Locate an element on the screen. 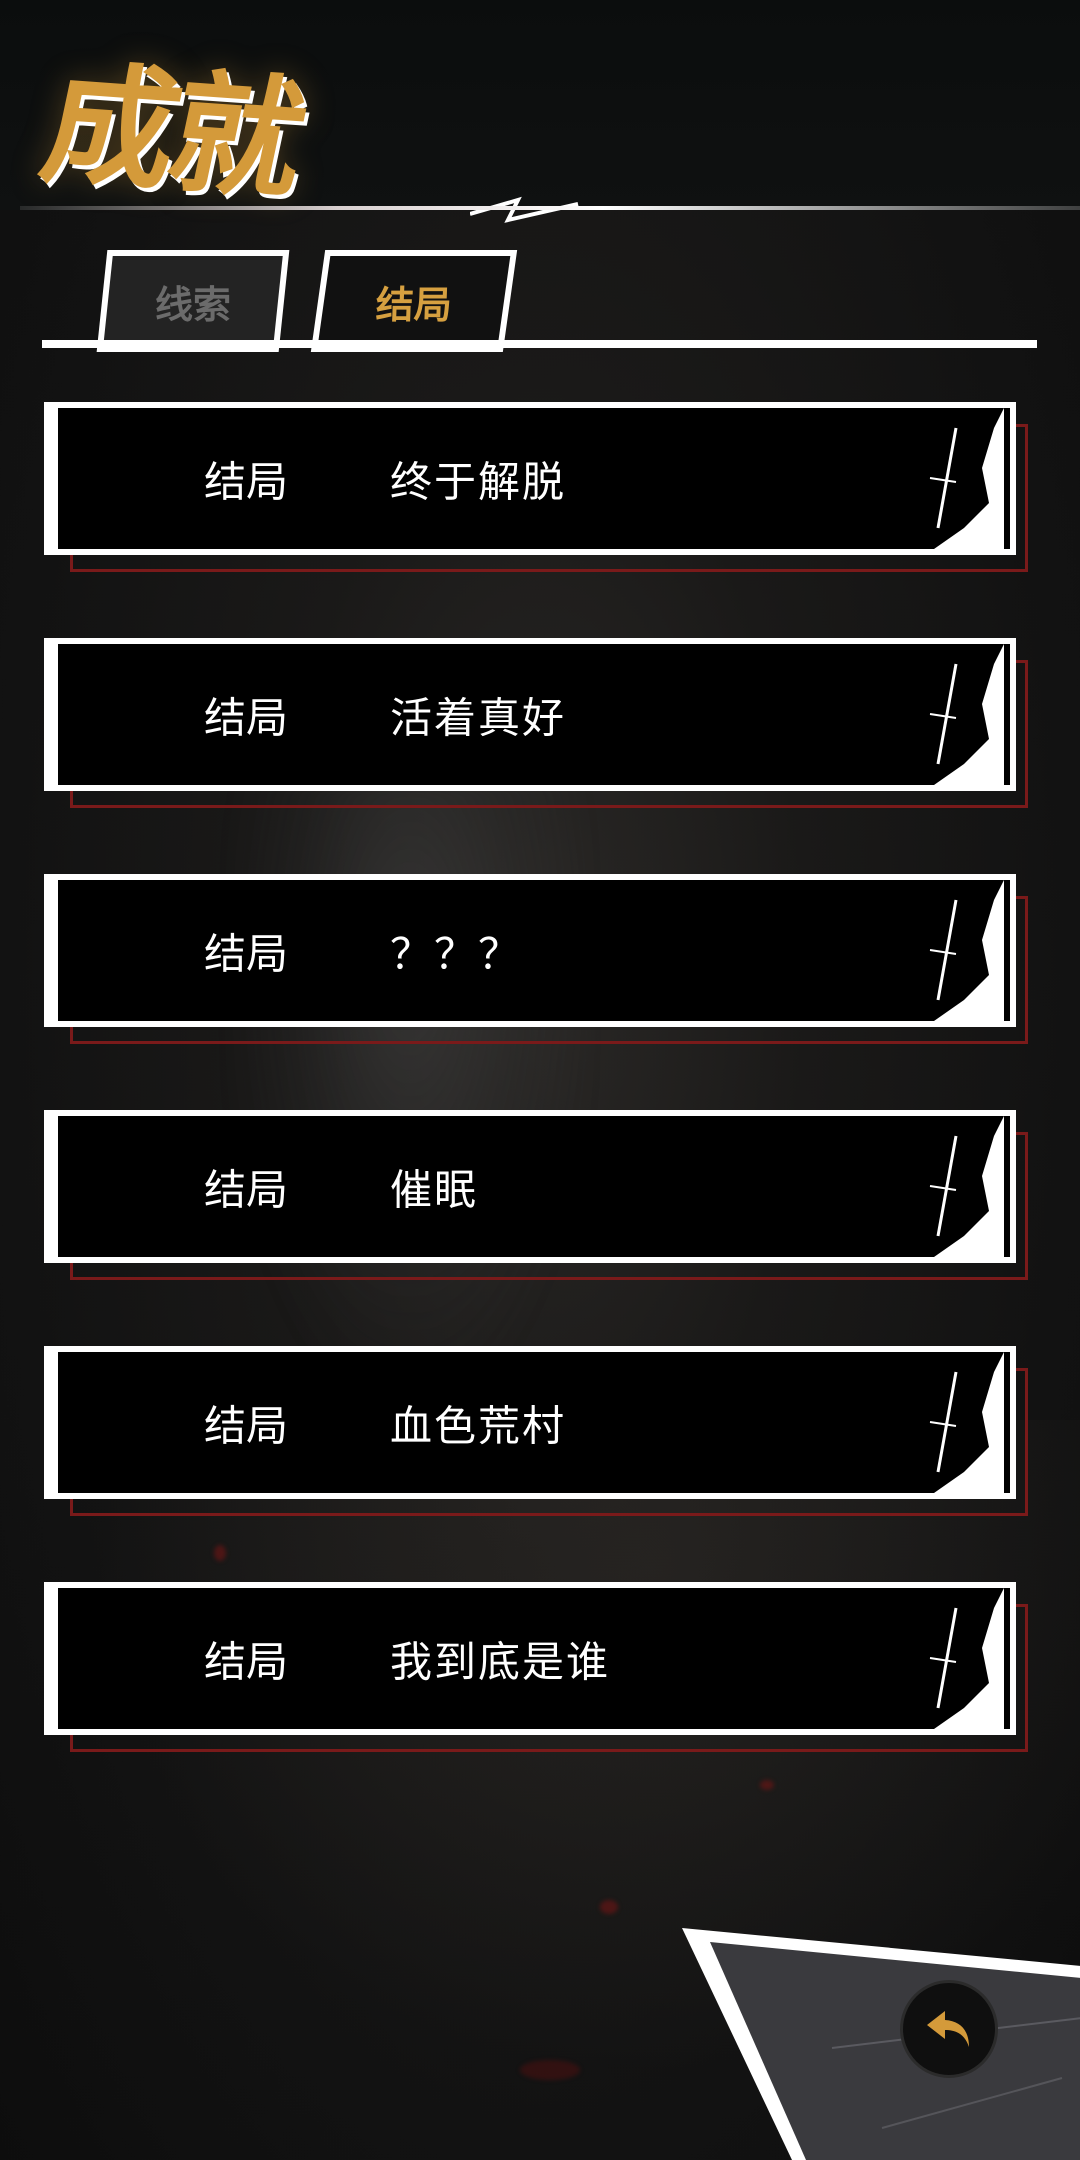  ending-name: 血色荒村 is located at coordinates (478, 1425).